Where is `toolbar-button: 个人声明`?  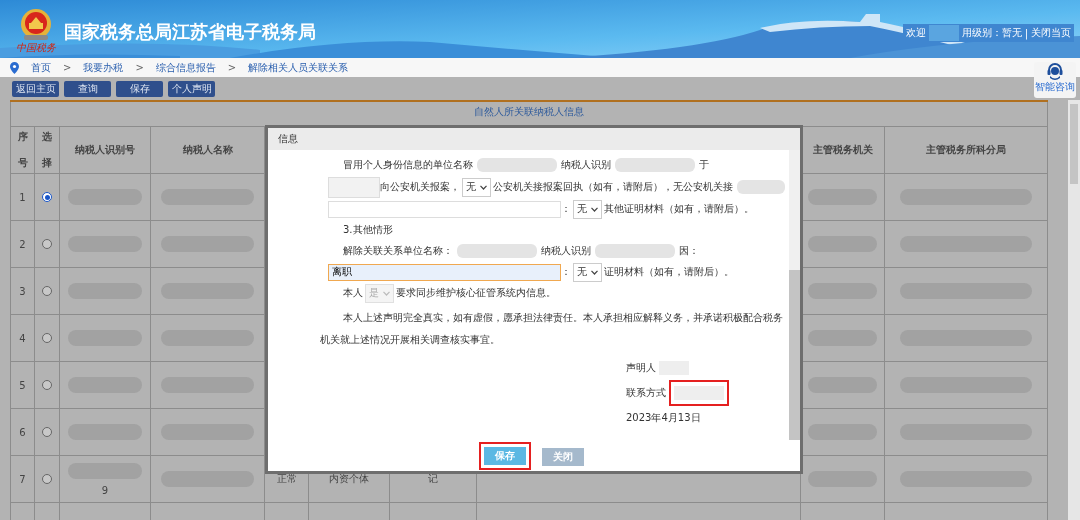 toolbar-button: 个人声明 is located at coordinates (191, 88).